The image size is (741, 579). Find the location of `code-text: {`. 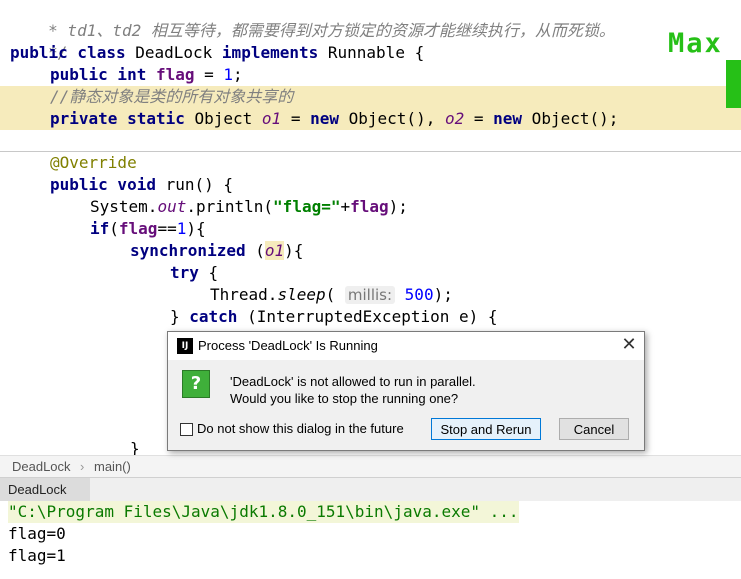

code-text: { is located at coordinates (208, 272).